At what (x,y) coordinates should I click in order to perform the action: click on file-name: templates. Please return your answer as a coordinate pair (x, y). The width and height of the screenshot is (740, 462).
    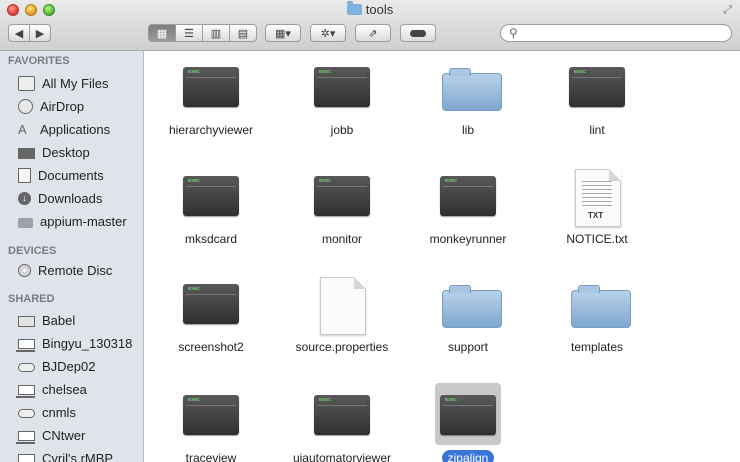
    Looking at the image, I should click on (597, 347).